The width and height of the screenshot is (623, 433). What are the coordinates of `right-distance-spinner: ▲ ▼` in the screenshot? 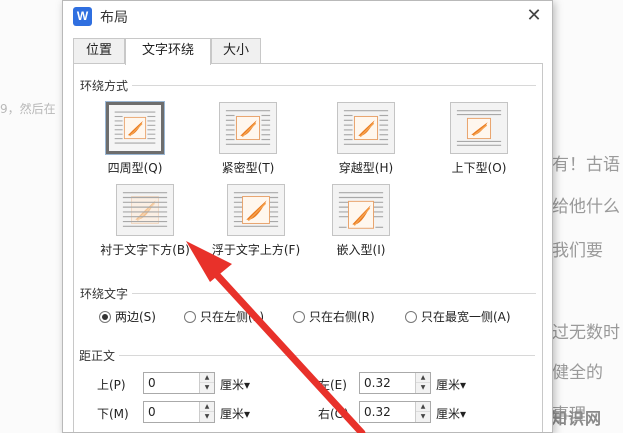 It's located at (395, 412).